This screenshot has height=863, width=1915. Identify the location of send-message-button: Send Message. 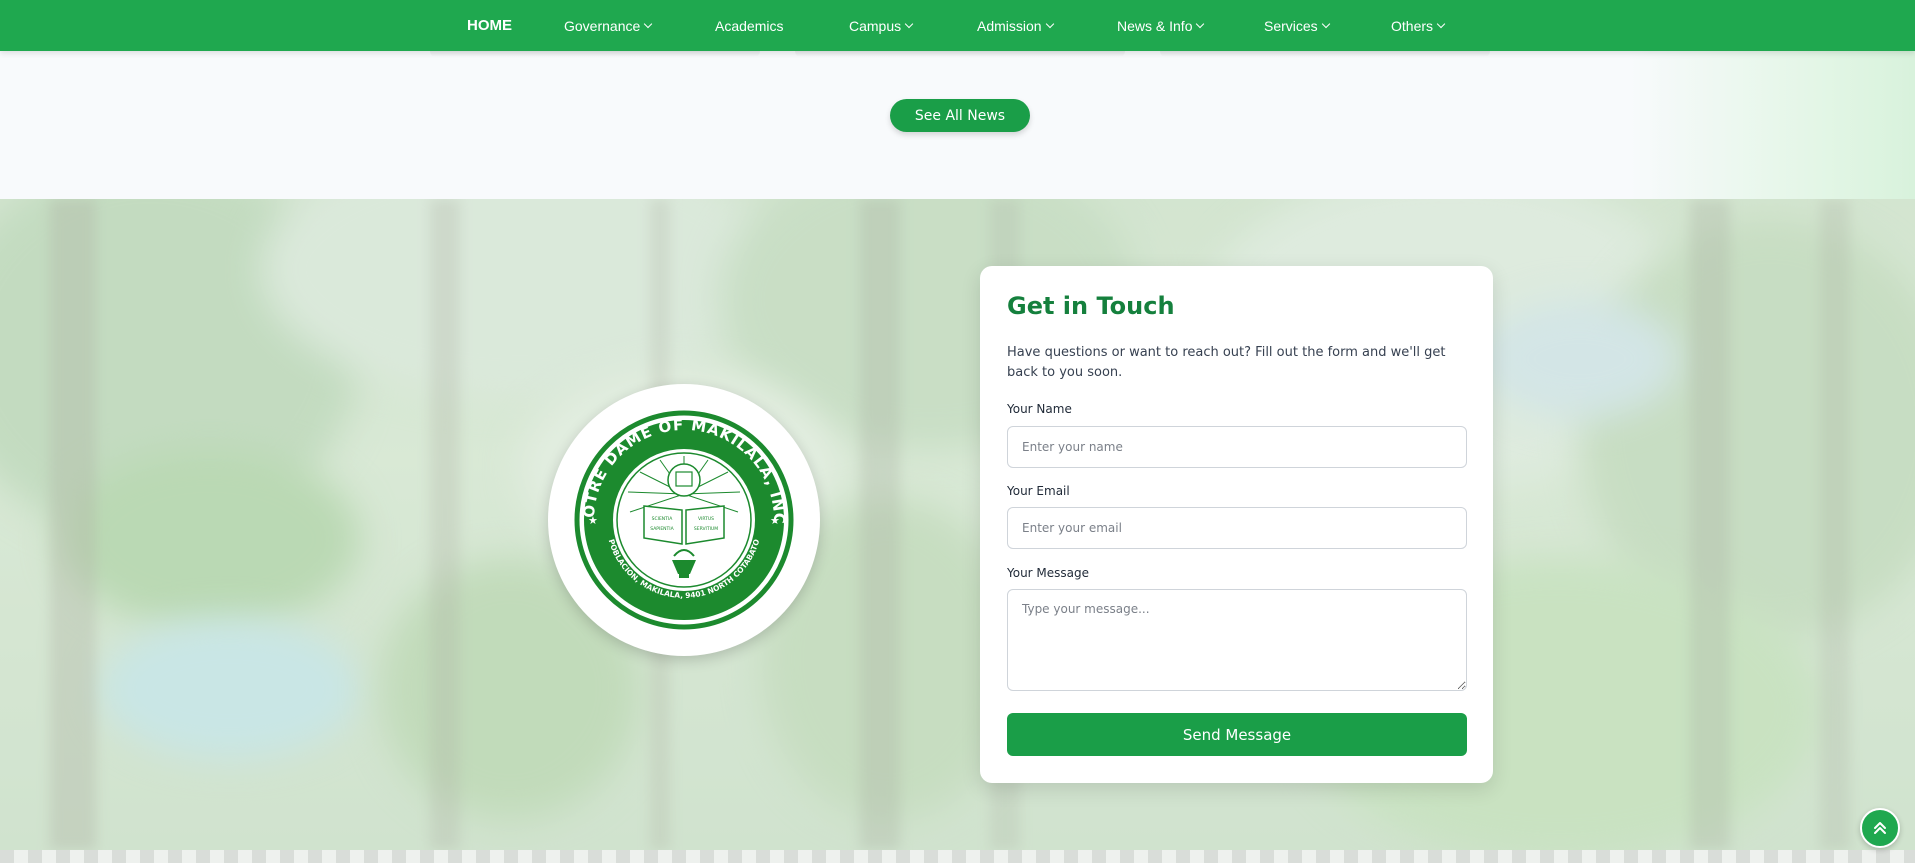
(1237, 734).